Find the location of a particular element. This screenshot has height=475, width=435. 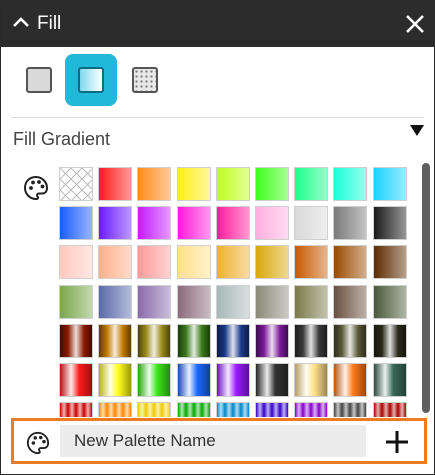

close-icon is located at coordinates (415, 24).